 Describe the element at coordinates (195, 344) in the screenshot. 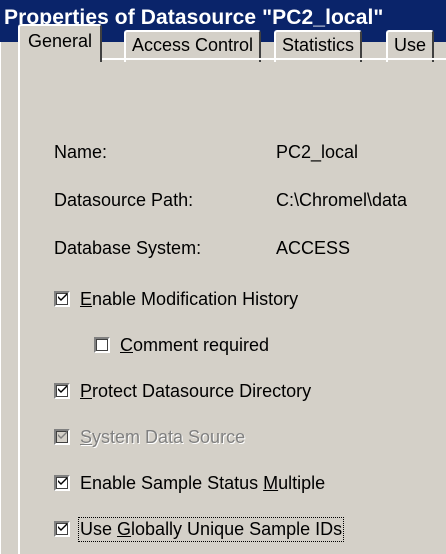

I see `comment-required-label: Comment required` at that location.